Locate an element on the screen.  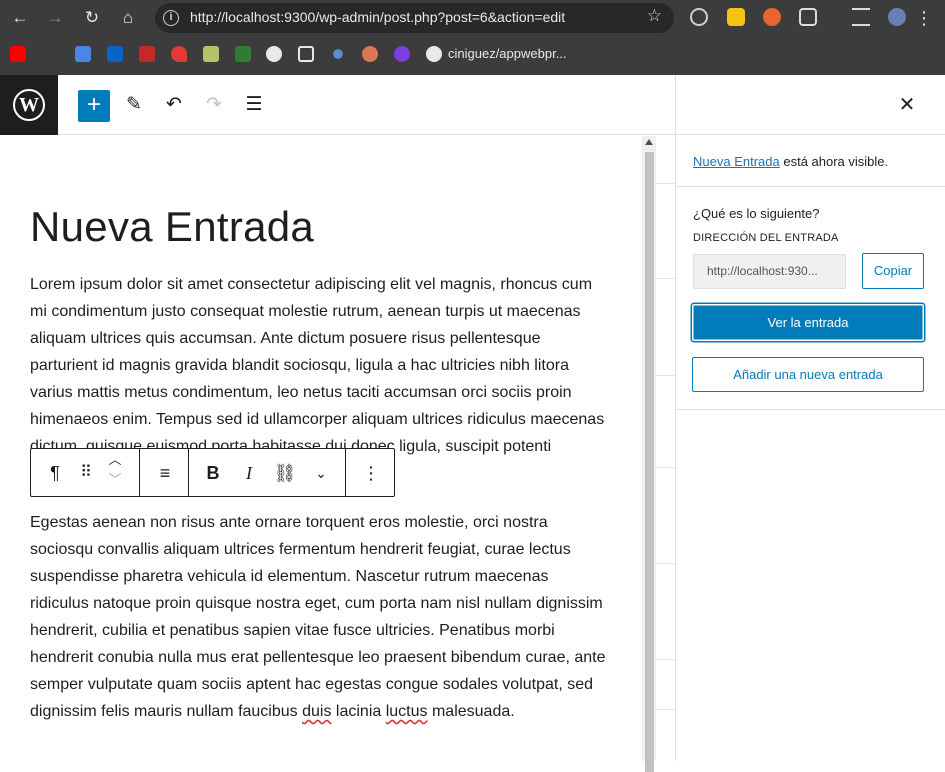
red-bookmark-icon is located at coordinates (147, 54).